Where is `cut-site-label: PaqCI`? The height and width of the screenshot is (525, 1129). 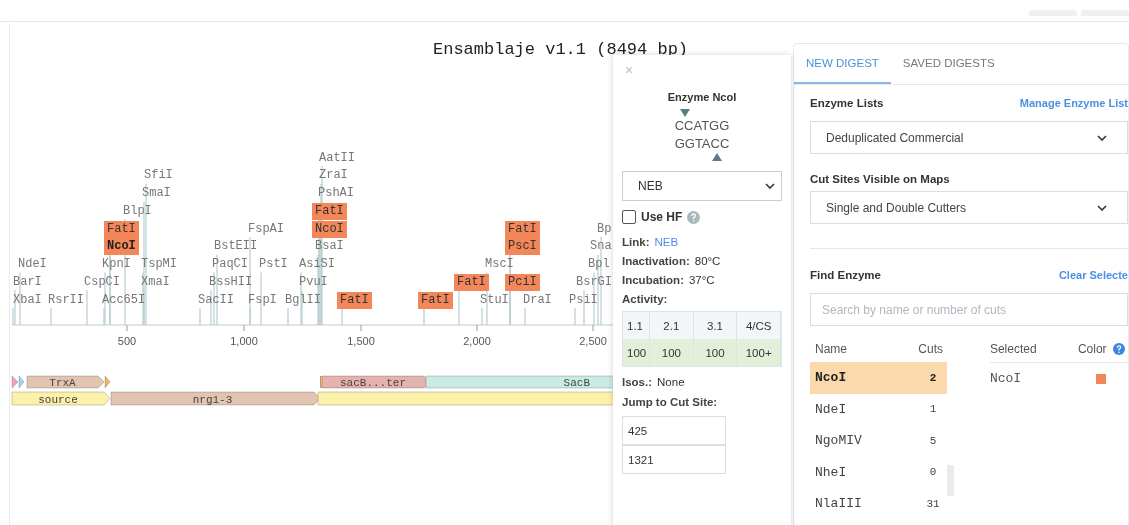 cut-site-label: PaqCI is located at coordinates (230, 264).